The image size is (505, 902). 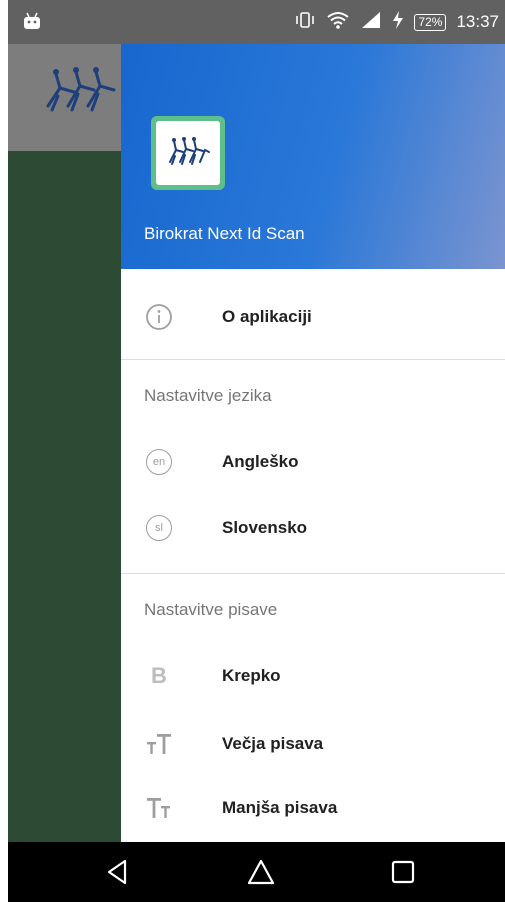 I want to click on en-icon: en, so click(x=159, y=462).